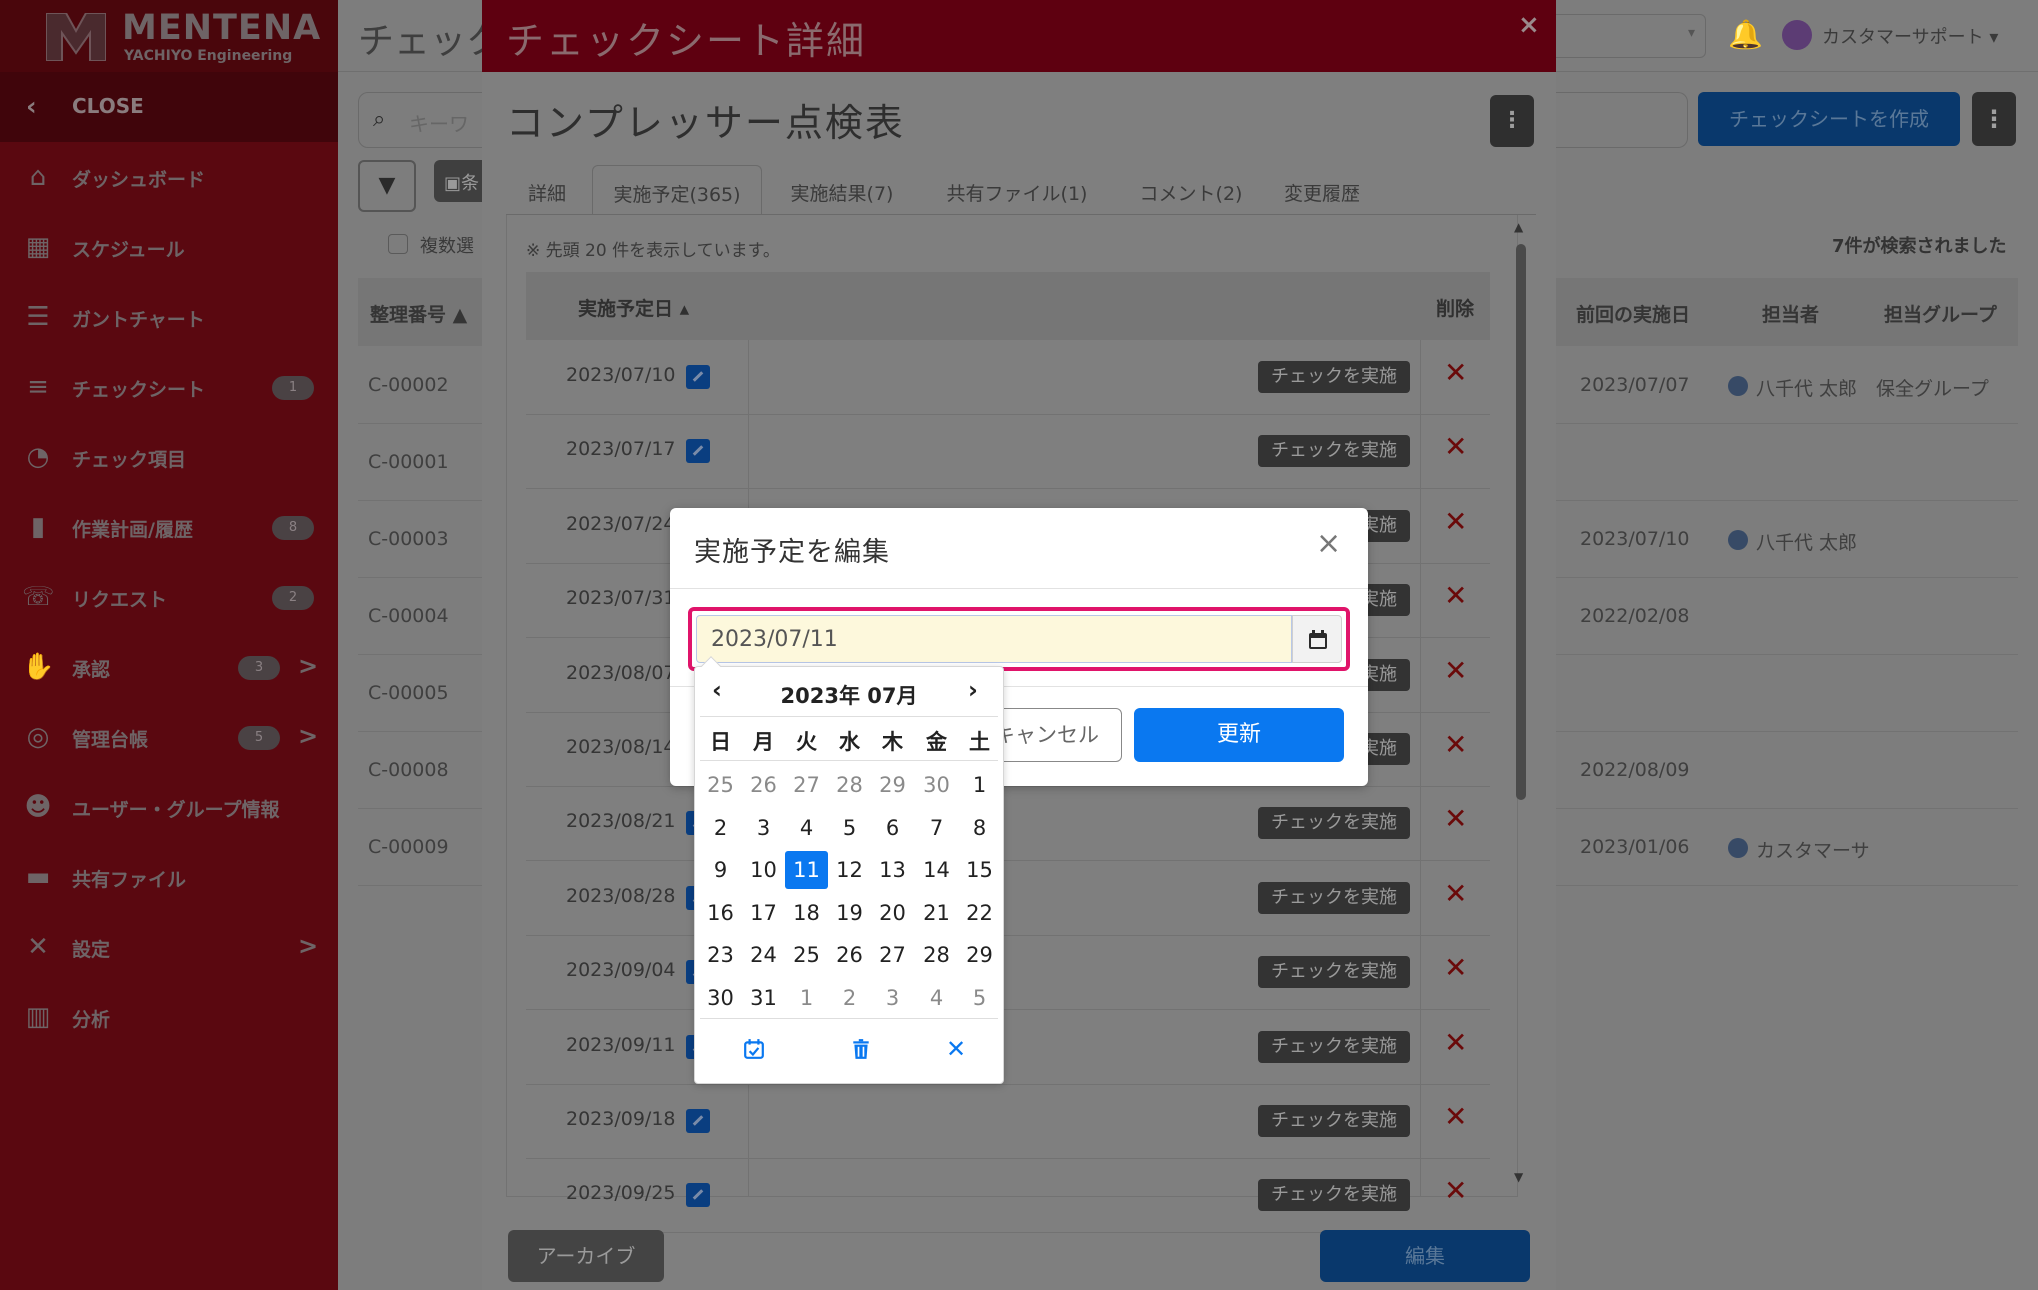 The width and height of the screenshot is (2038, 1290). I want to click on calendar-day: 24, so click(763, 955).